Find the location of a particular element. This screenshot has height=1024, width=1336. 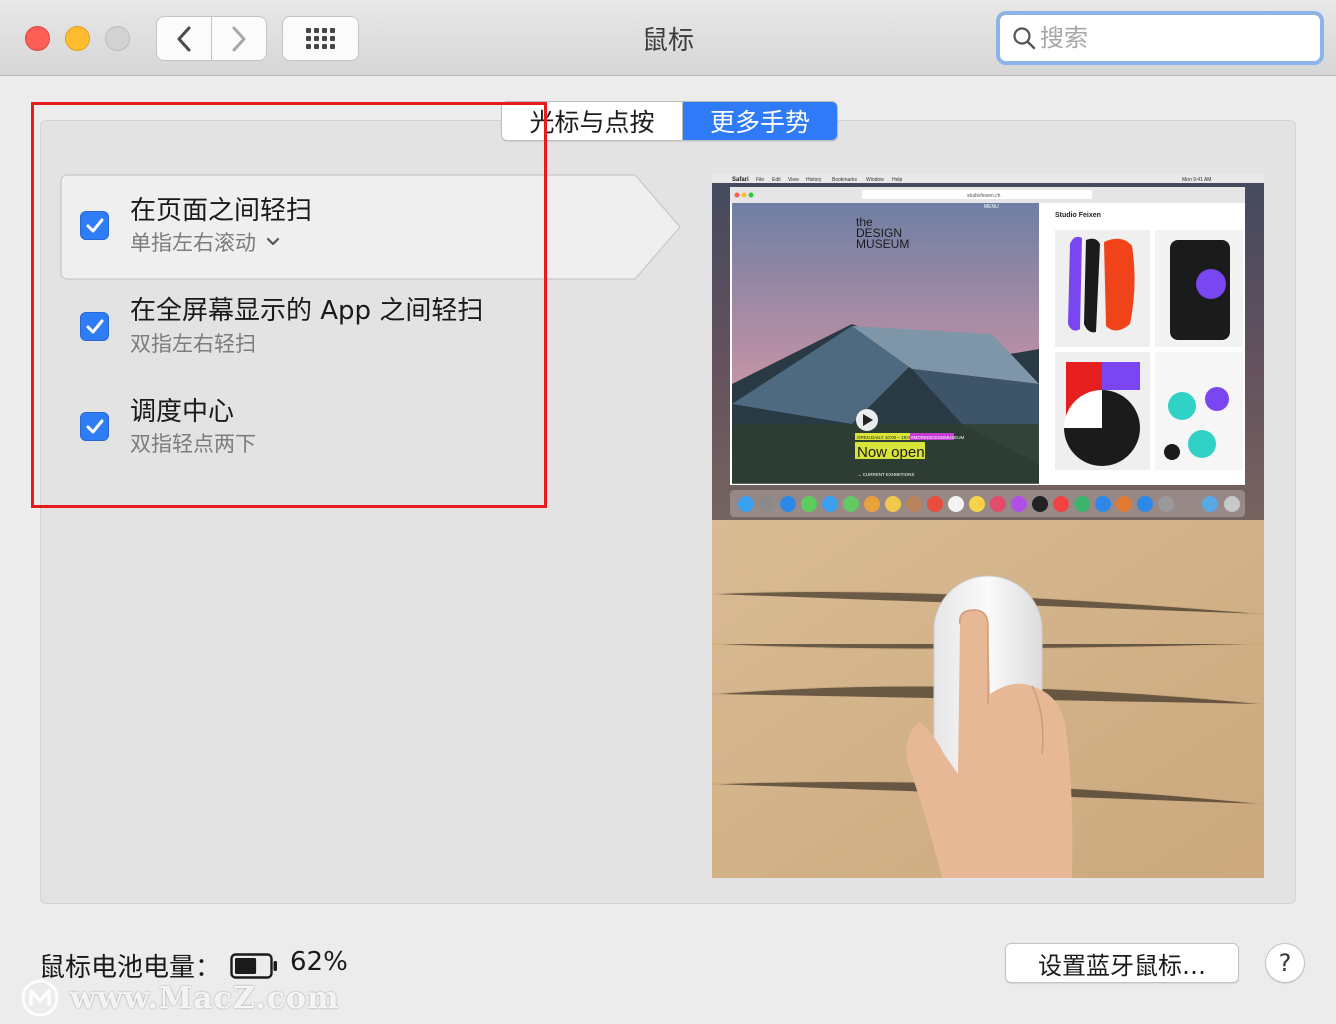

svg-text: MUSEUM is located at coordinates (882, 244).